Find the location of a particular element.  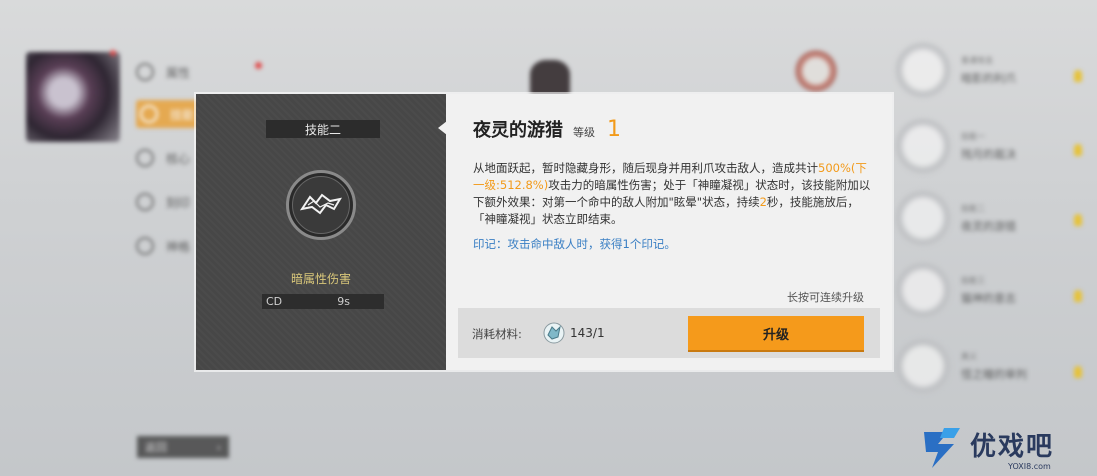

upgrade-button: 升级 is located at coordinates (776, 333).